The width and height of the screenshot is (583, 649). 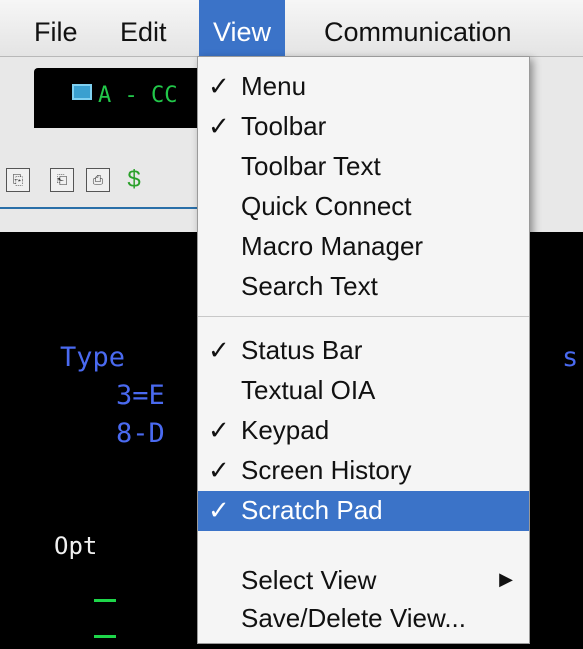 I want to click on terminal-option-3: 3=E, so click(x=140, y=395).